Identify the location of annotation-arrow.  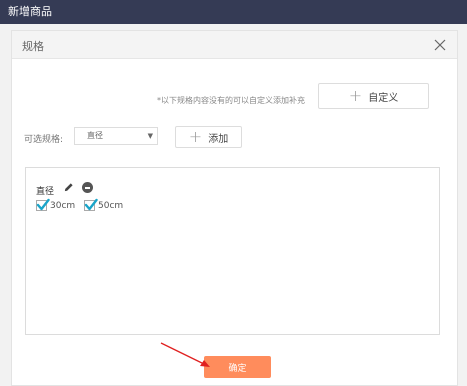
(185, 354).